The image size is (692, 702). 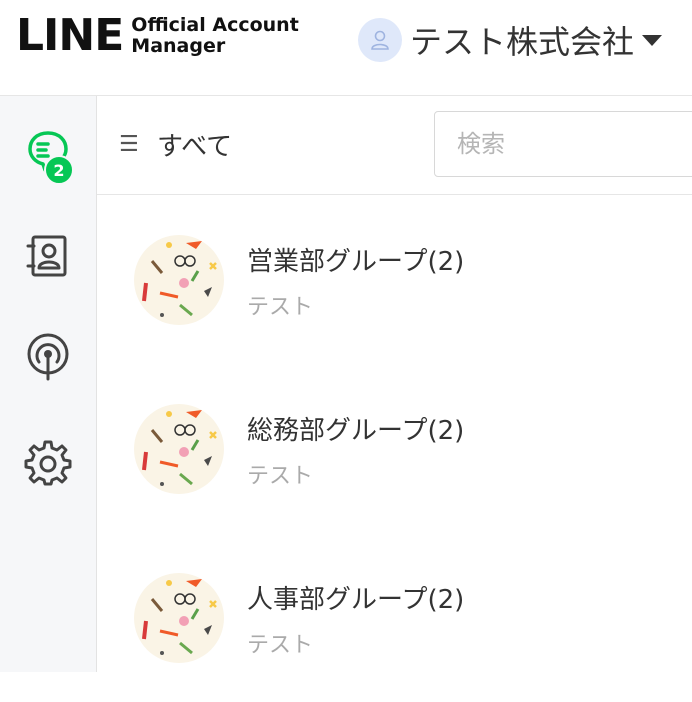 I want to click on gear-icon, so click(x=48, y=463).